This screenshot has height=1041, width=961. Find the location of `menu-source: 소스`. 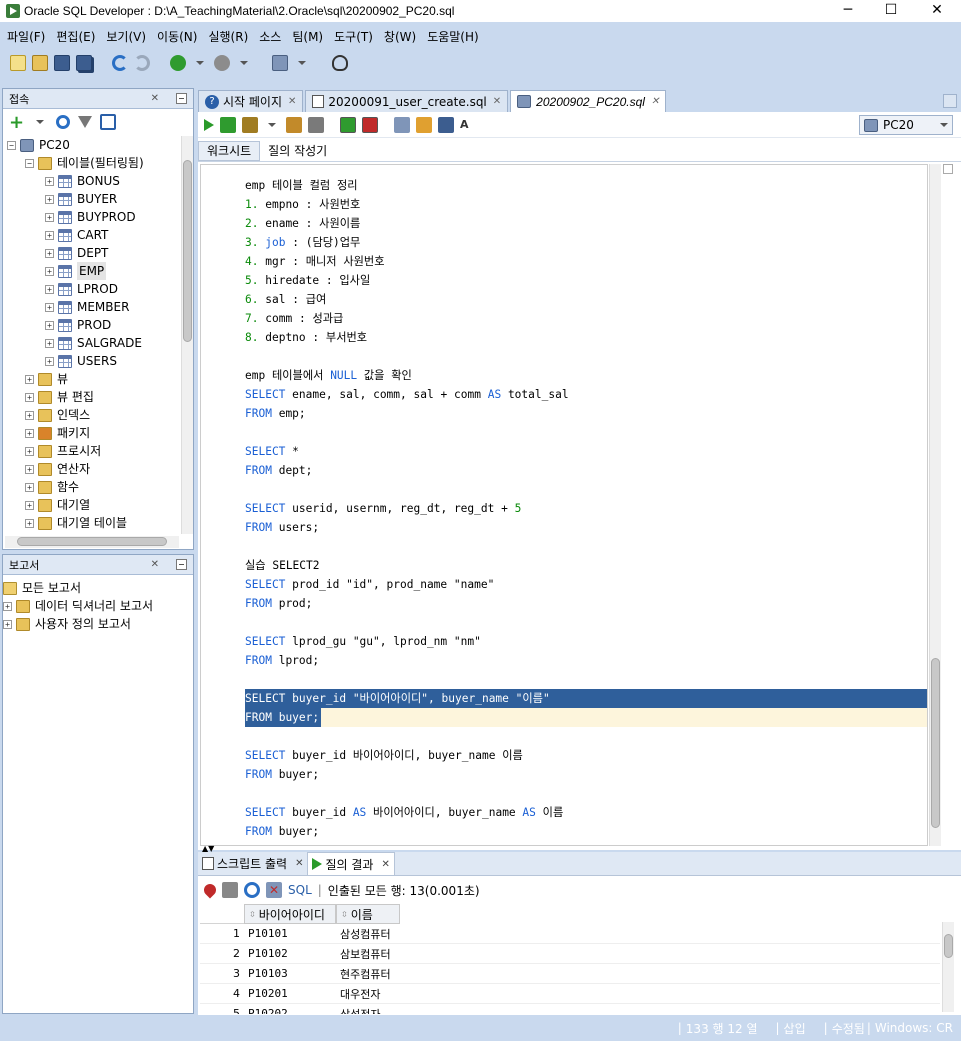

menu-source: 소스 is located at coordinates (270, 36).